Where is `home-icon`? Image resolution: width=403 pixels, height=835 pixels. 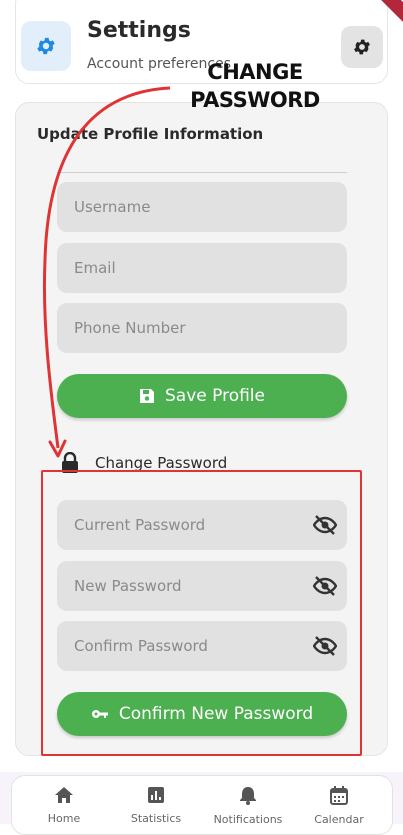 home-icon is located at coordinates (64, 795).